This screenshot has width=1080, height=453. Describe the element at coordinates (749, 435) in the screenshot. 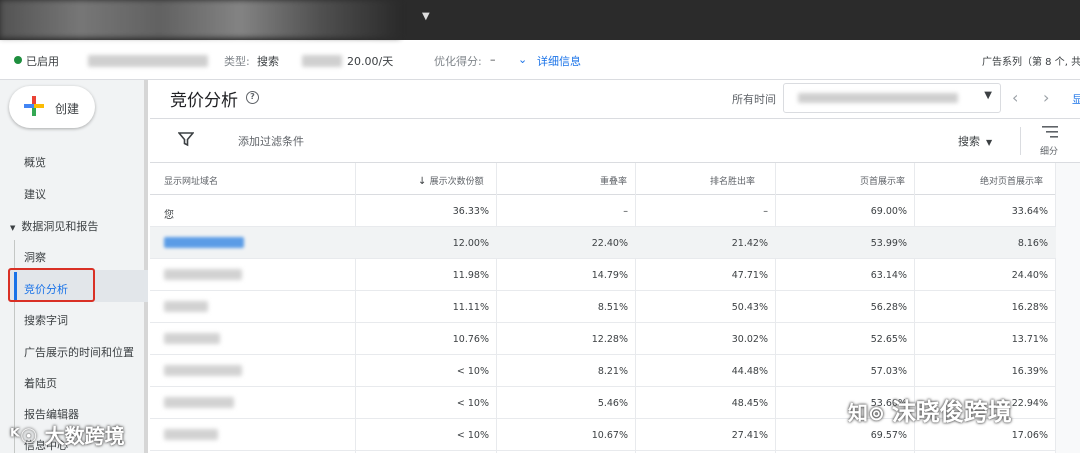

I see `metric-cell-outranking: 27.41%` at that location.